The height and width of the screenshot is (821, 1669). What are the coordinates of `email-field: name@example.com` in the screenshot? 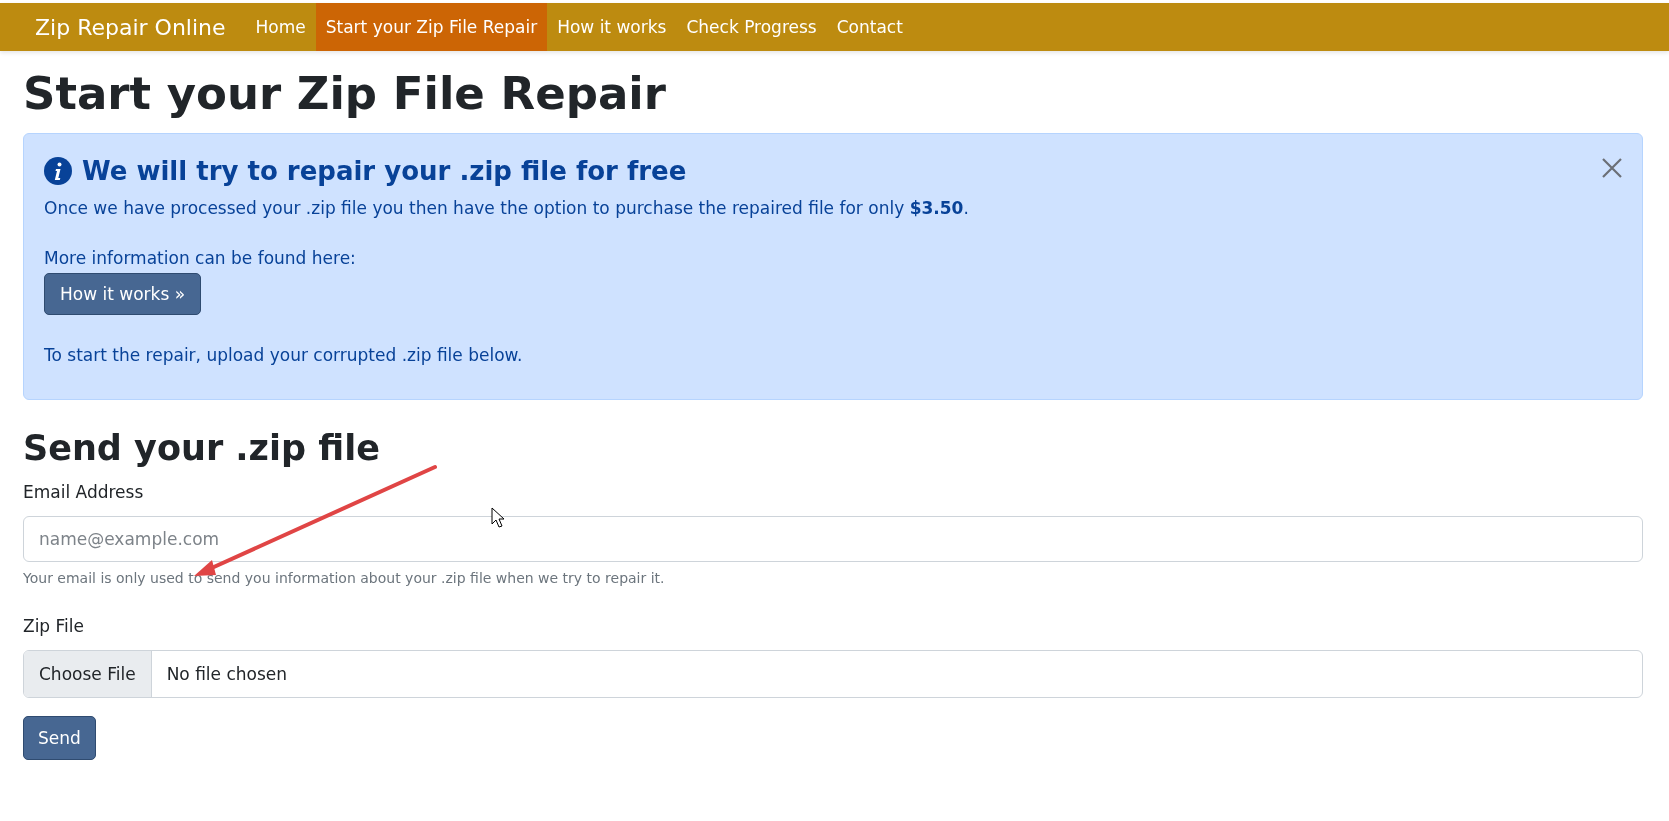 It's located at (833, 538).